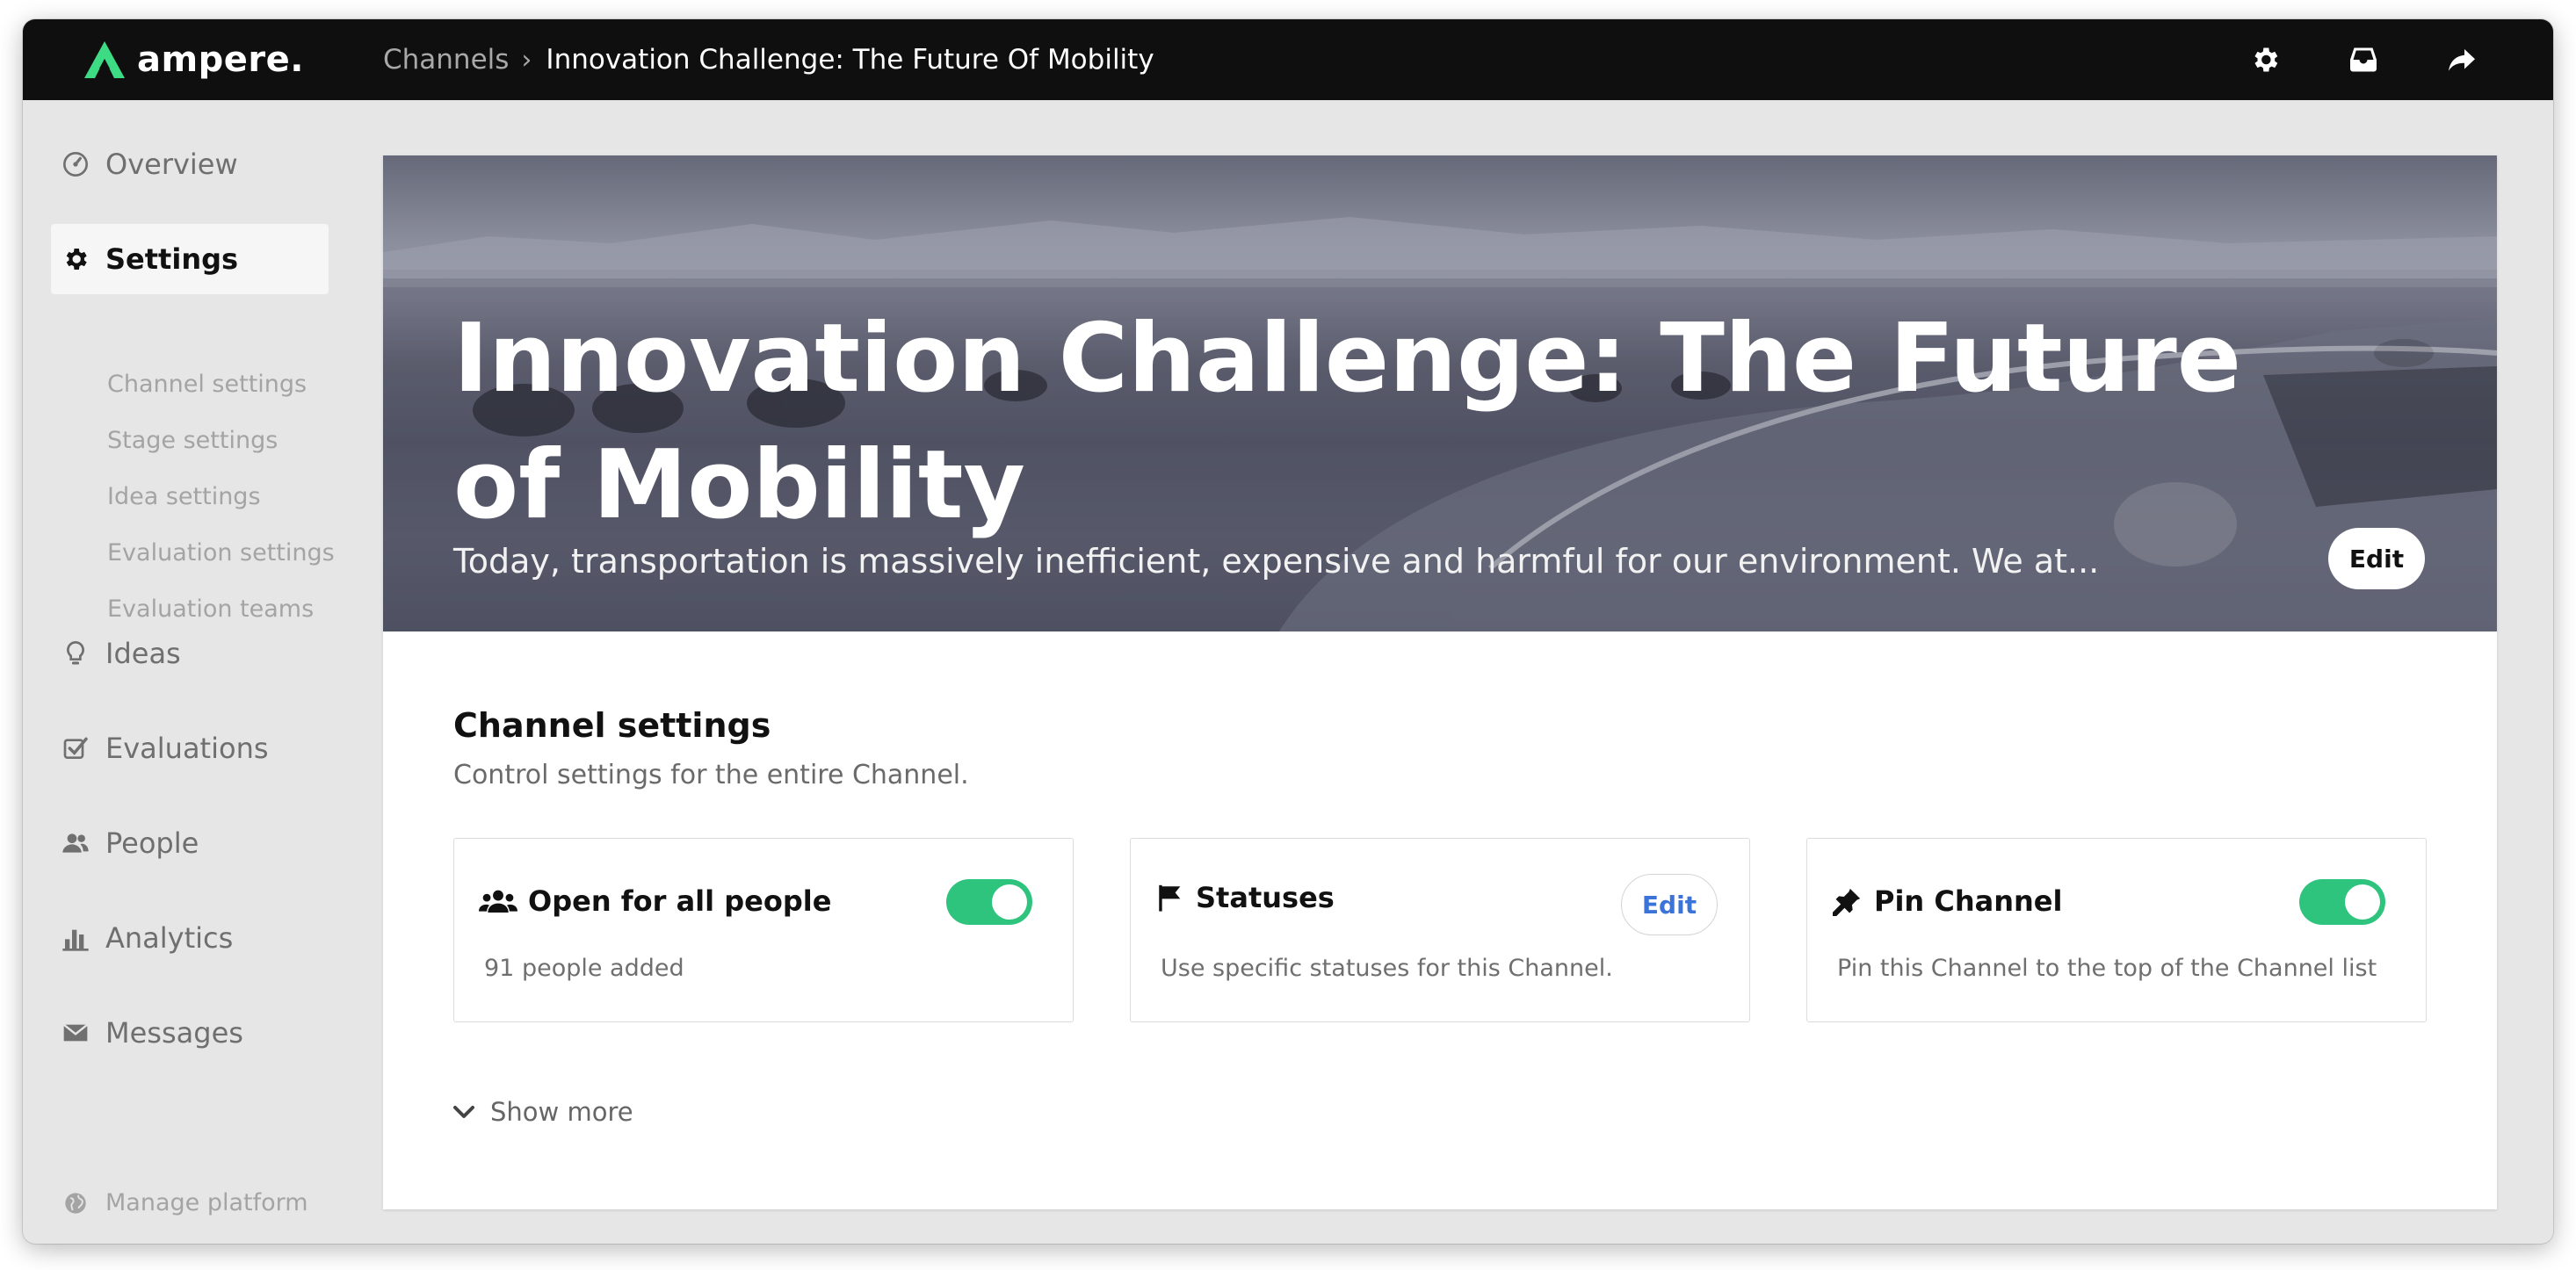 Image resolution: width=2576 pixels, height=1270 pixels. What do you see at coordinates (1265, 898) in the screenshot?
I see `card-title: Statuses` at bounding box center [1265, 898].